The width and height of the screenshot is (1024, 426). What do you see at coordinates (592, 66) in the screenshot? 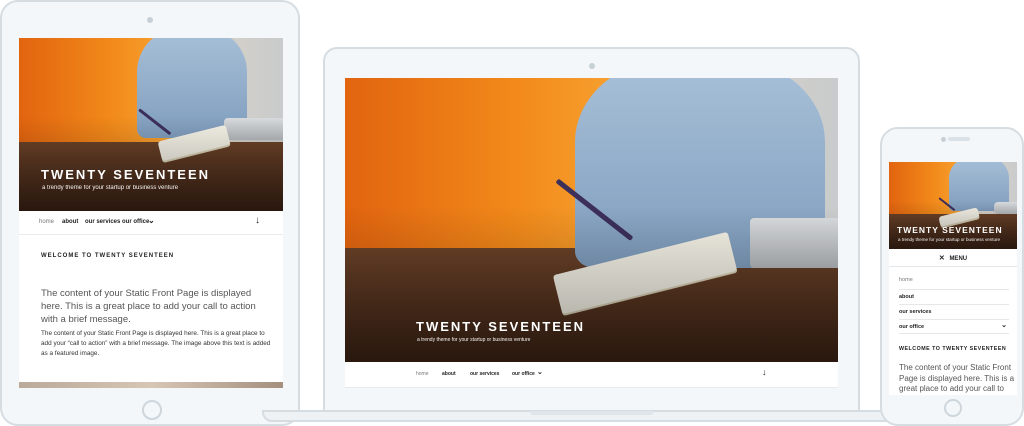
I see `laptop-camera` at bounding box center [592, 66].